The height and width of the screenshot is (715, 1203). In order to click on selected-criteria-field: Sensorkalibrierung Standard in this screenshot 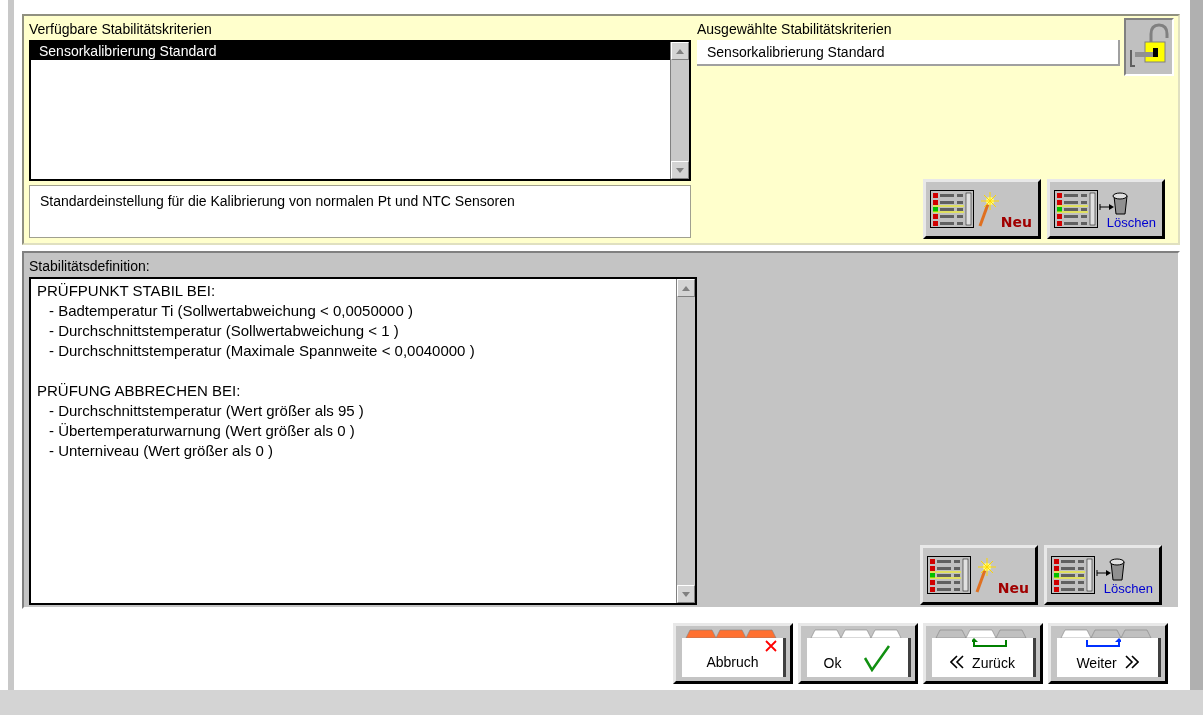, I will do `click(908, 53)`.